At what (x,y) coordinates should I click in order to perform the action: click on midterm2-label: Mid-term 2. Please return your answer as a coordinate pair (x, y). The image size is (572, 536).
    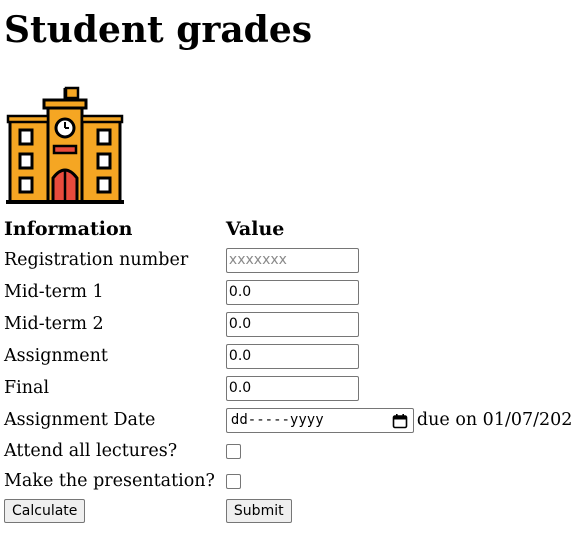
    Looking at the image, I should click on (54, 324).